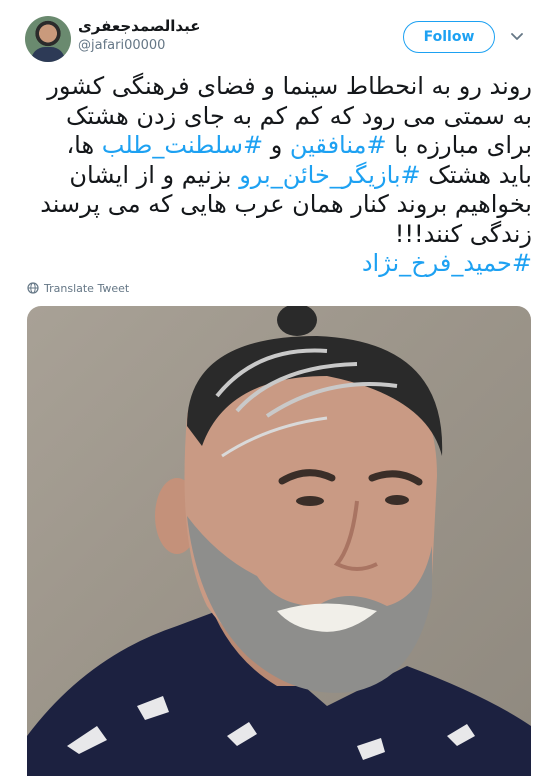 The image size is (559, 776). What do you see at coordinates (276, 145) in the screenshot?
I see `tweet-text-segment: و` at bounding box center [276, 145].